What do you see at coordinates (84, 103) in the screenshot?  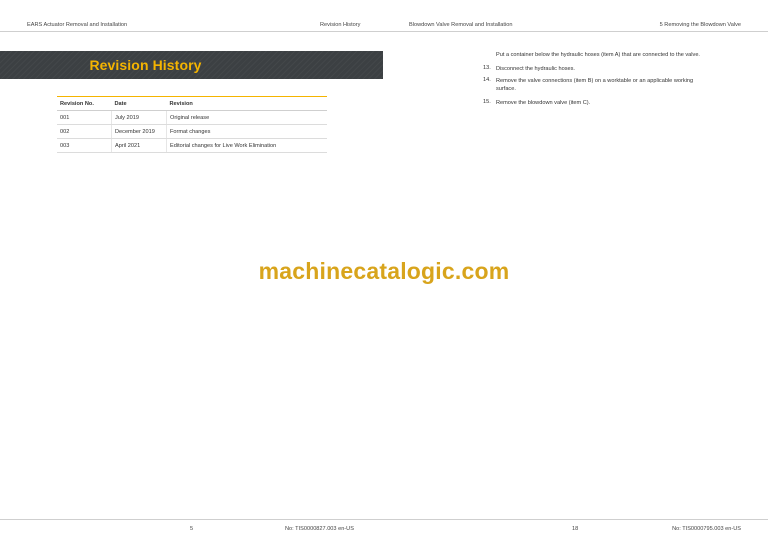 I see `column-header: Revision No.` at bounding box center [84, 103].